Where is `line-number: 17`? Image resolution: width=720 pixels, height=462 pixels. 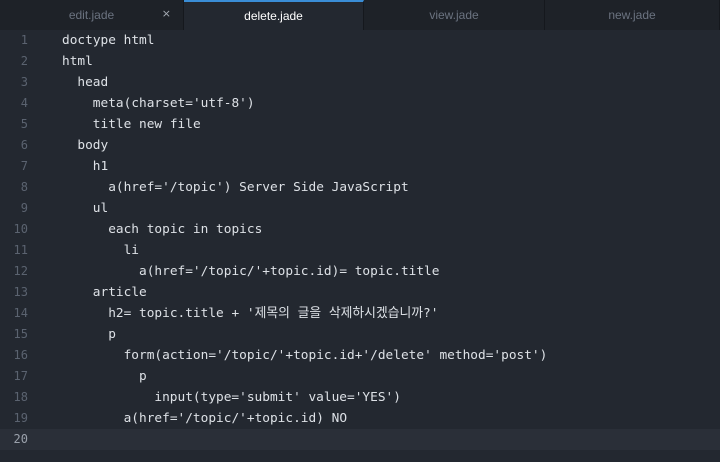
line-number: 17 is located at coordinates (20, 376).